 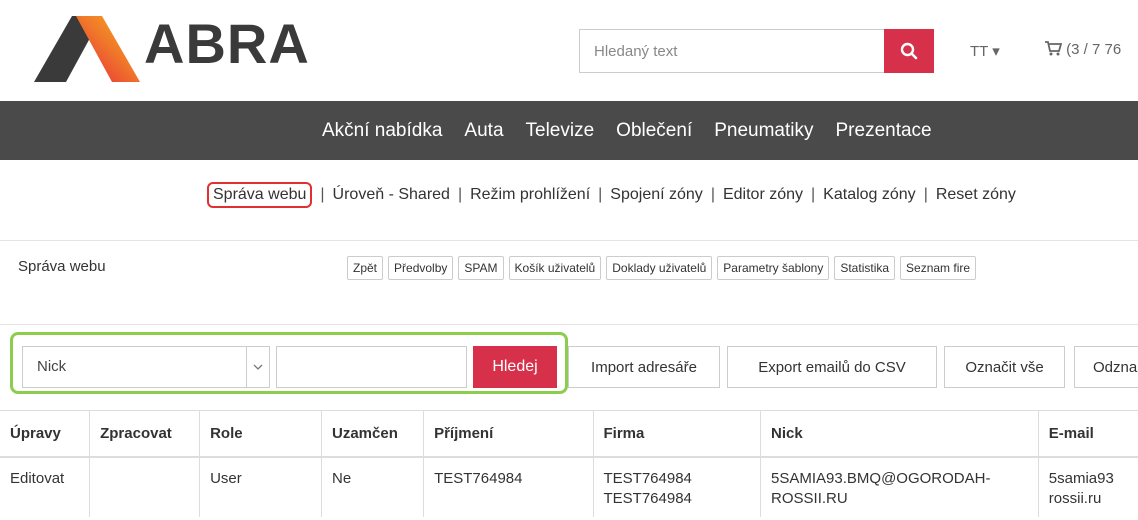 What do you see at coordinates (763, 195) in the screenshot?
I see `admin-link-editor-zony: Editor zóny` at bounding box center [763, 195].